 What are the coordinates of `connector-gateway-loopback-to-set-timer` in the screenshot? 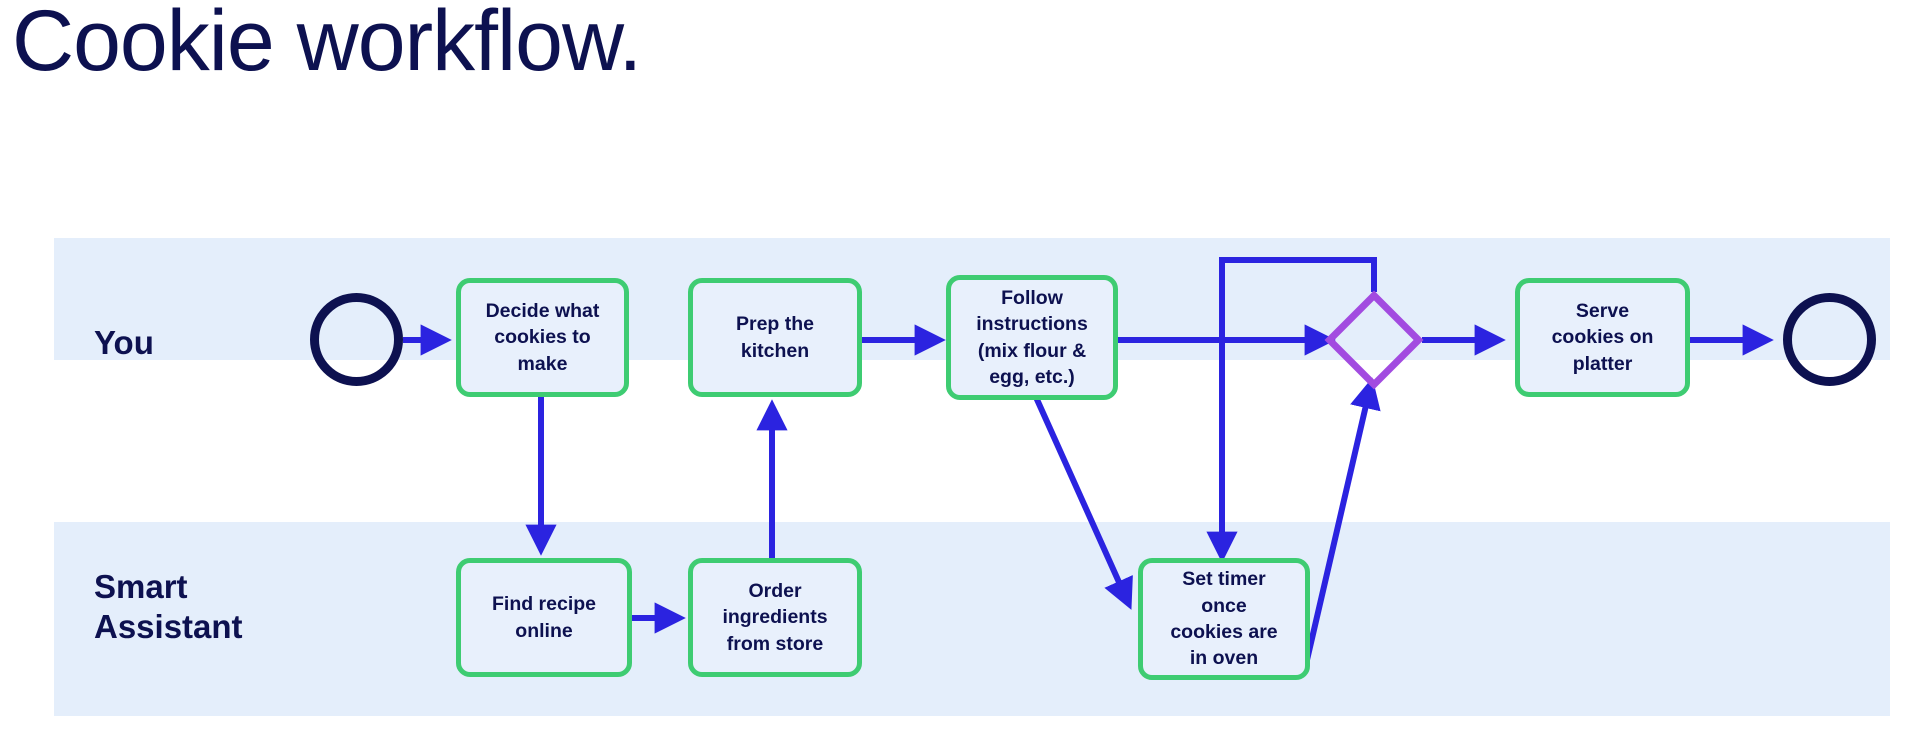 It's located at (1291, 410).